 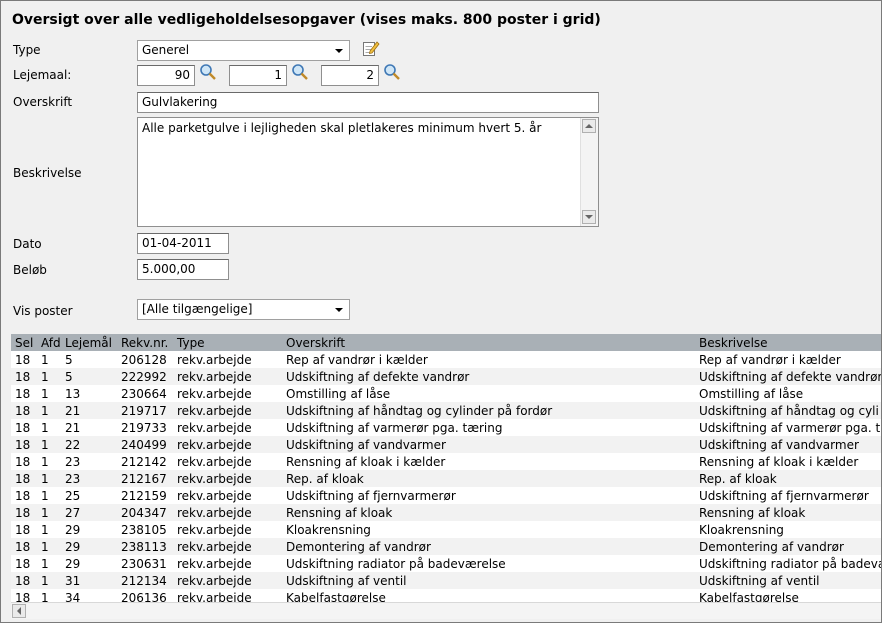 What do you see at coordinates (145, 478) in the screenshot?
I see `cell-rekvnr: 212167` at bounding box center [145, 478].